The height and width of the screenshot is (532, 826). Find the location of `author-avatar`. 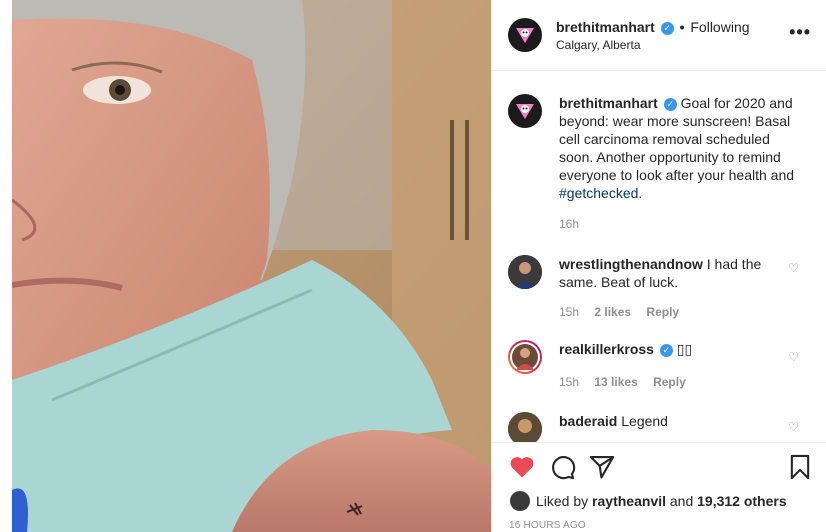

author-avatar is located at coordinates (525, 35).